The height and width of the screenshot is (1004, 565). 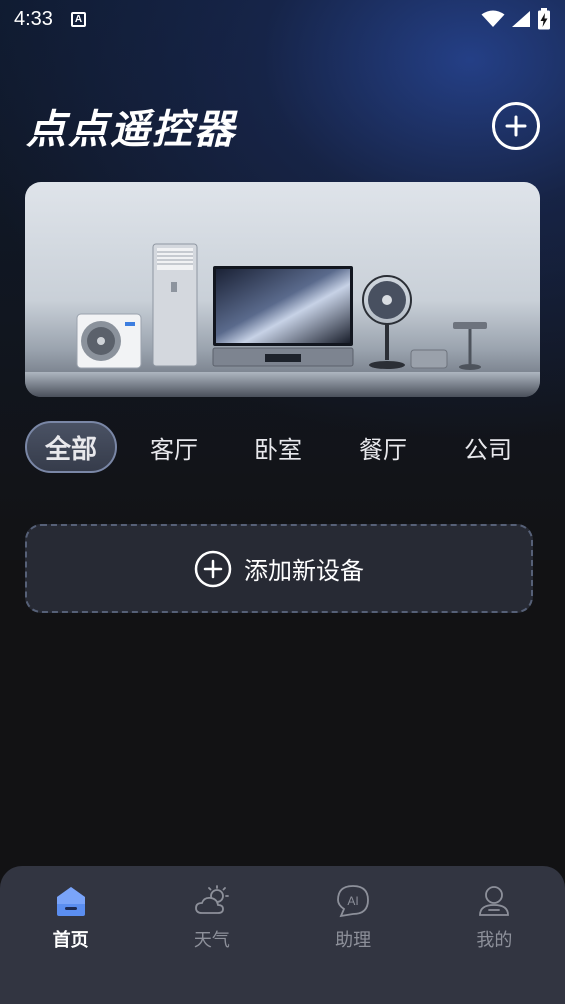 What do you see at coordinates (282, 320) in the screenshot?
I see `appliances-illustration` at bounding box center [282, 320].